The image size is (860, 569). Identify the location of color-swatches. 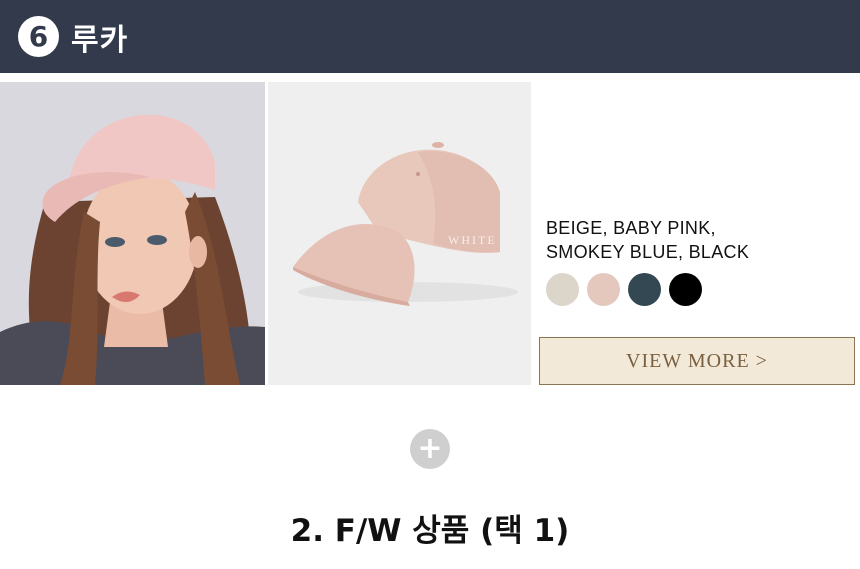
(624, 289).